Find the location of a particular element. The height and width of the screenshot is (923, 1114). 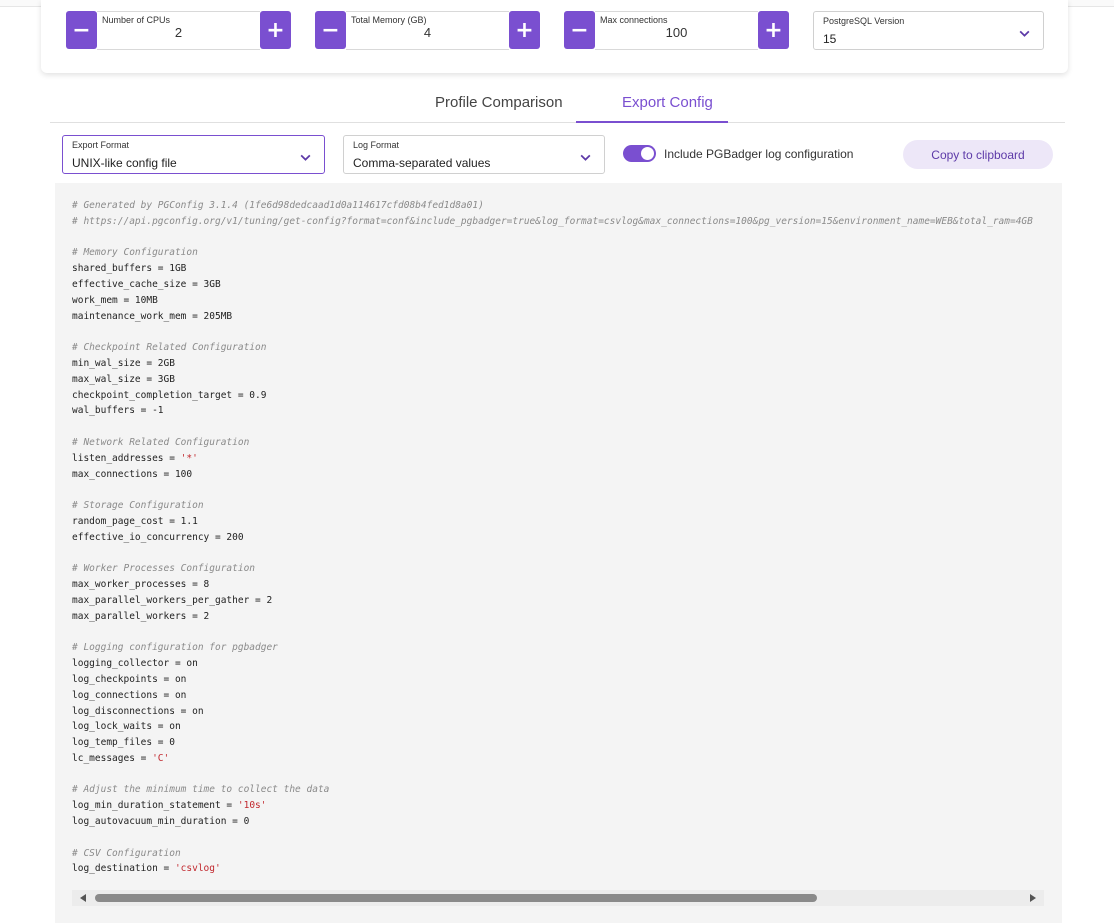

code-line: log_temp_files = 0 is located at coordinates (558, 743).